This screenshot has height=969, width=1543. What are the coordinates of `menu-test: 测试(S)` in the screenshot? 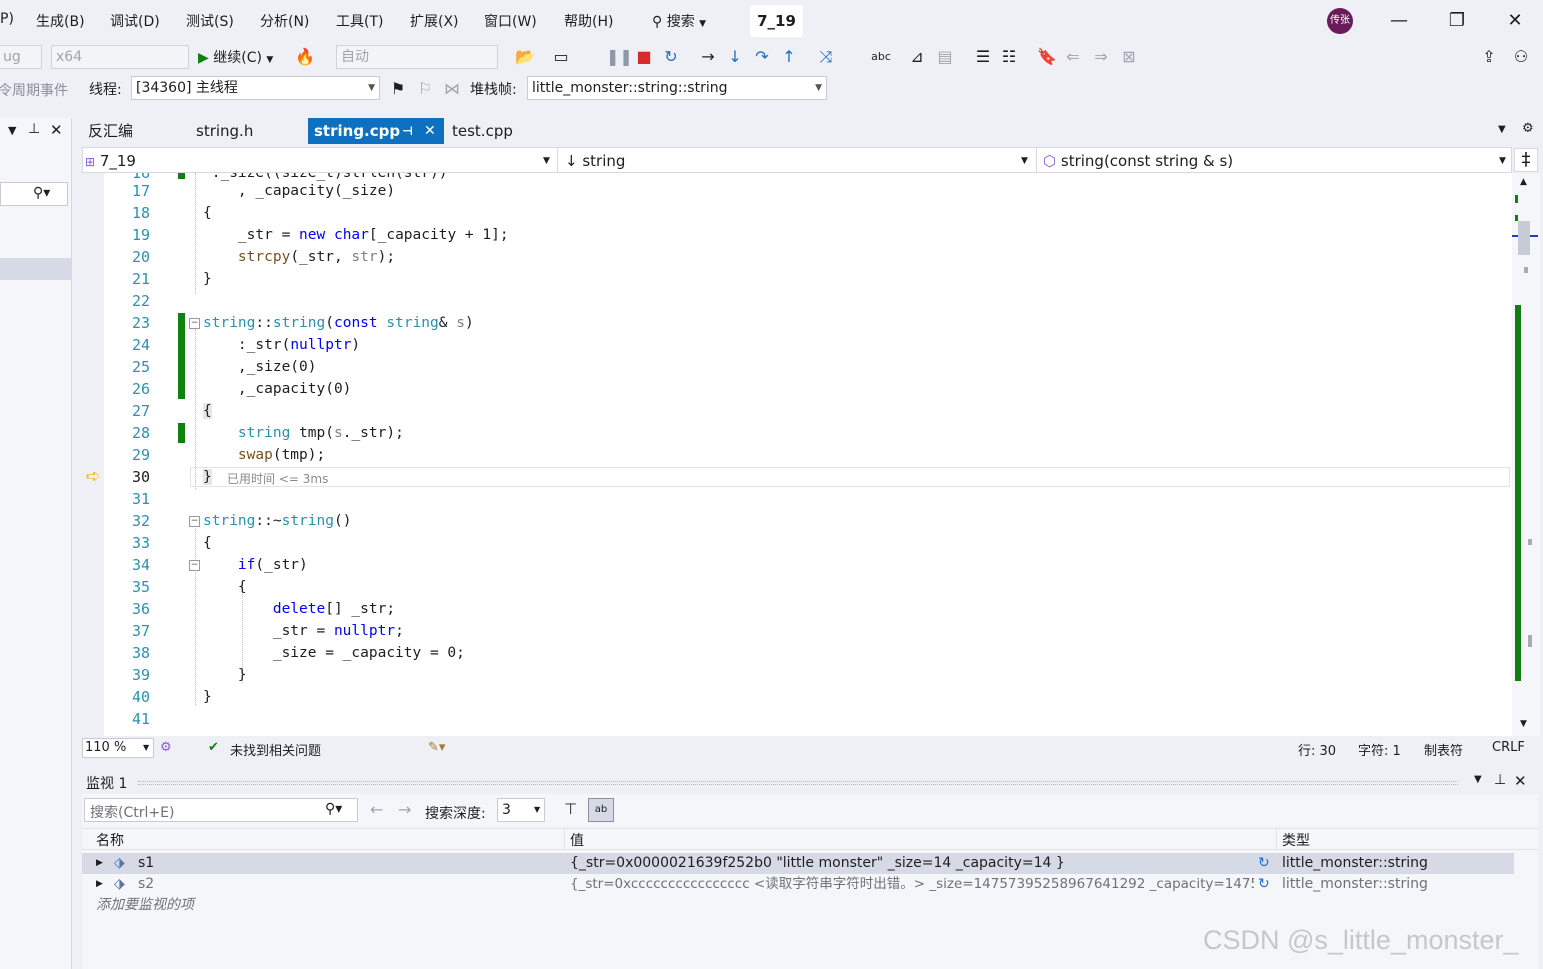 It's located at (210, 21).